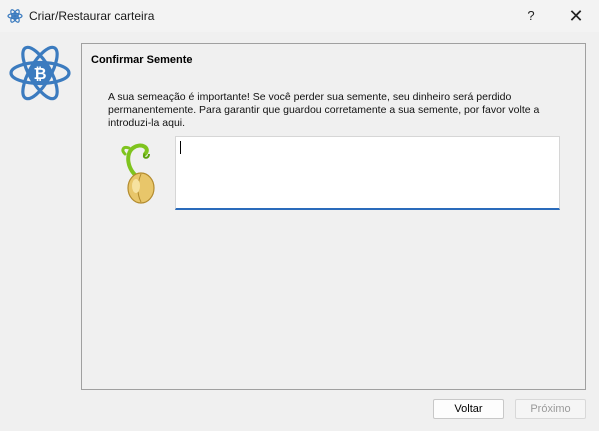 The image size is (599, 431). I want to click on next-button: Próximo, so click(550, 409).